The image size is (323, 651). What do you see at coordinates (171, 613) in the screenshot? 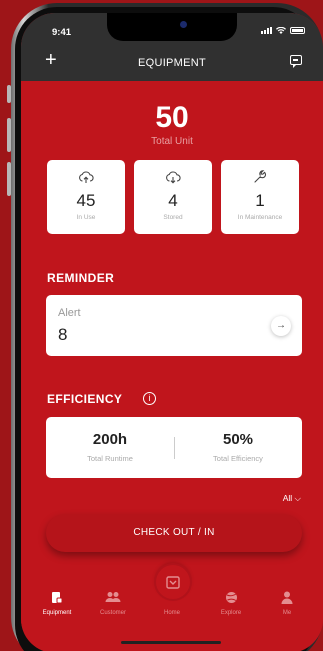
I see `tab-label: Home` at bounding box center [171, 613].